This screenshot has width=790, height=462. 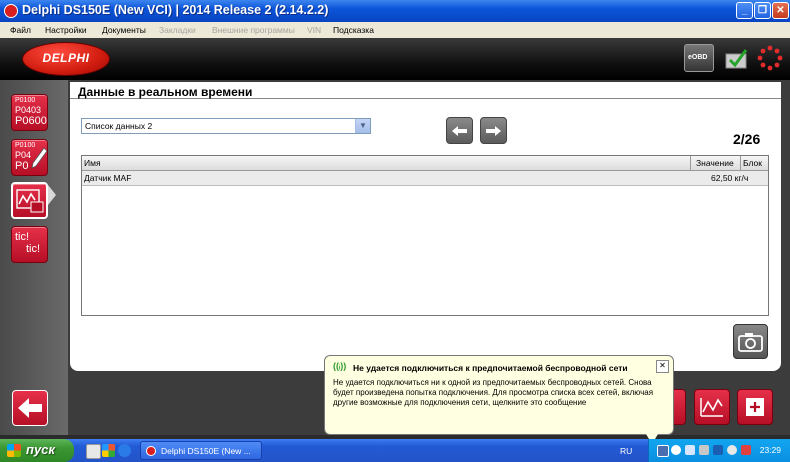 I want to click on delphi-logo: DELPHI, so click(x=66, y=59).